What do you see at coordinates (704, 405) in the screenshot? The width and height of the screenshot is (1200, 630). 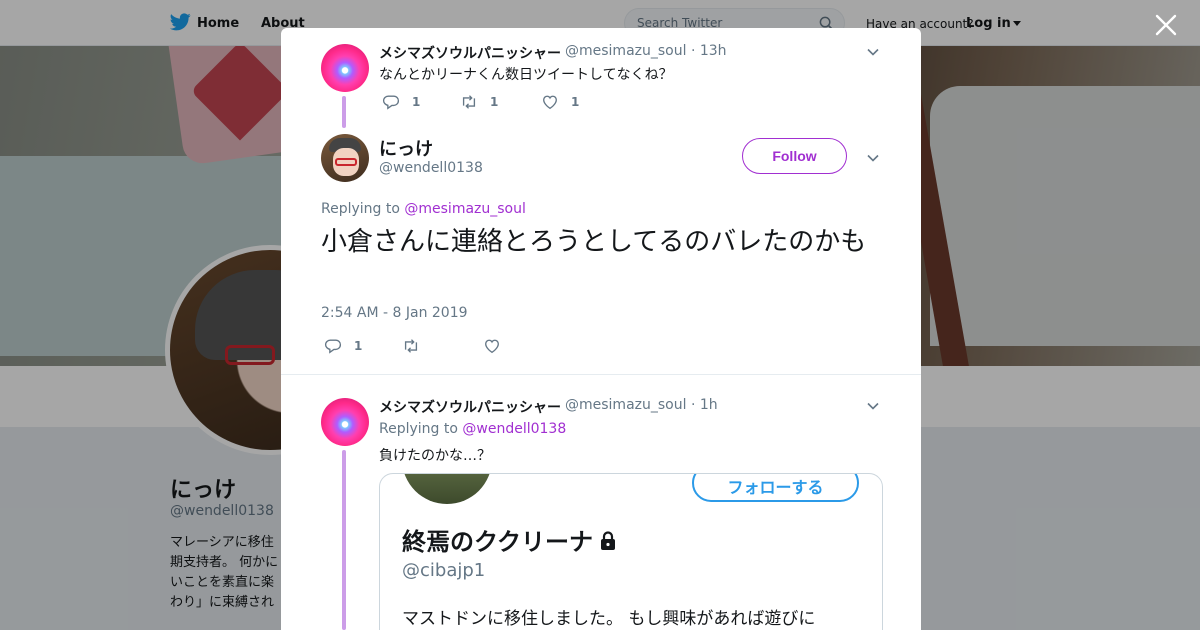 I see `tweet-time: · 1h` at bounding box center [704, 405].